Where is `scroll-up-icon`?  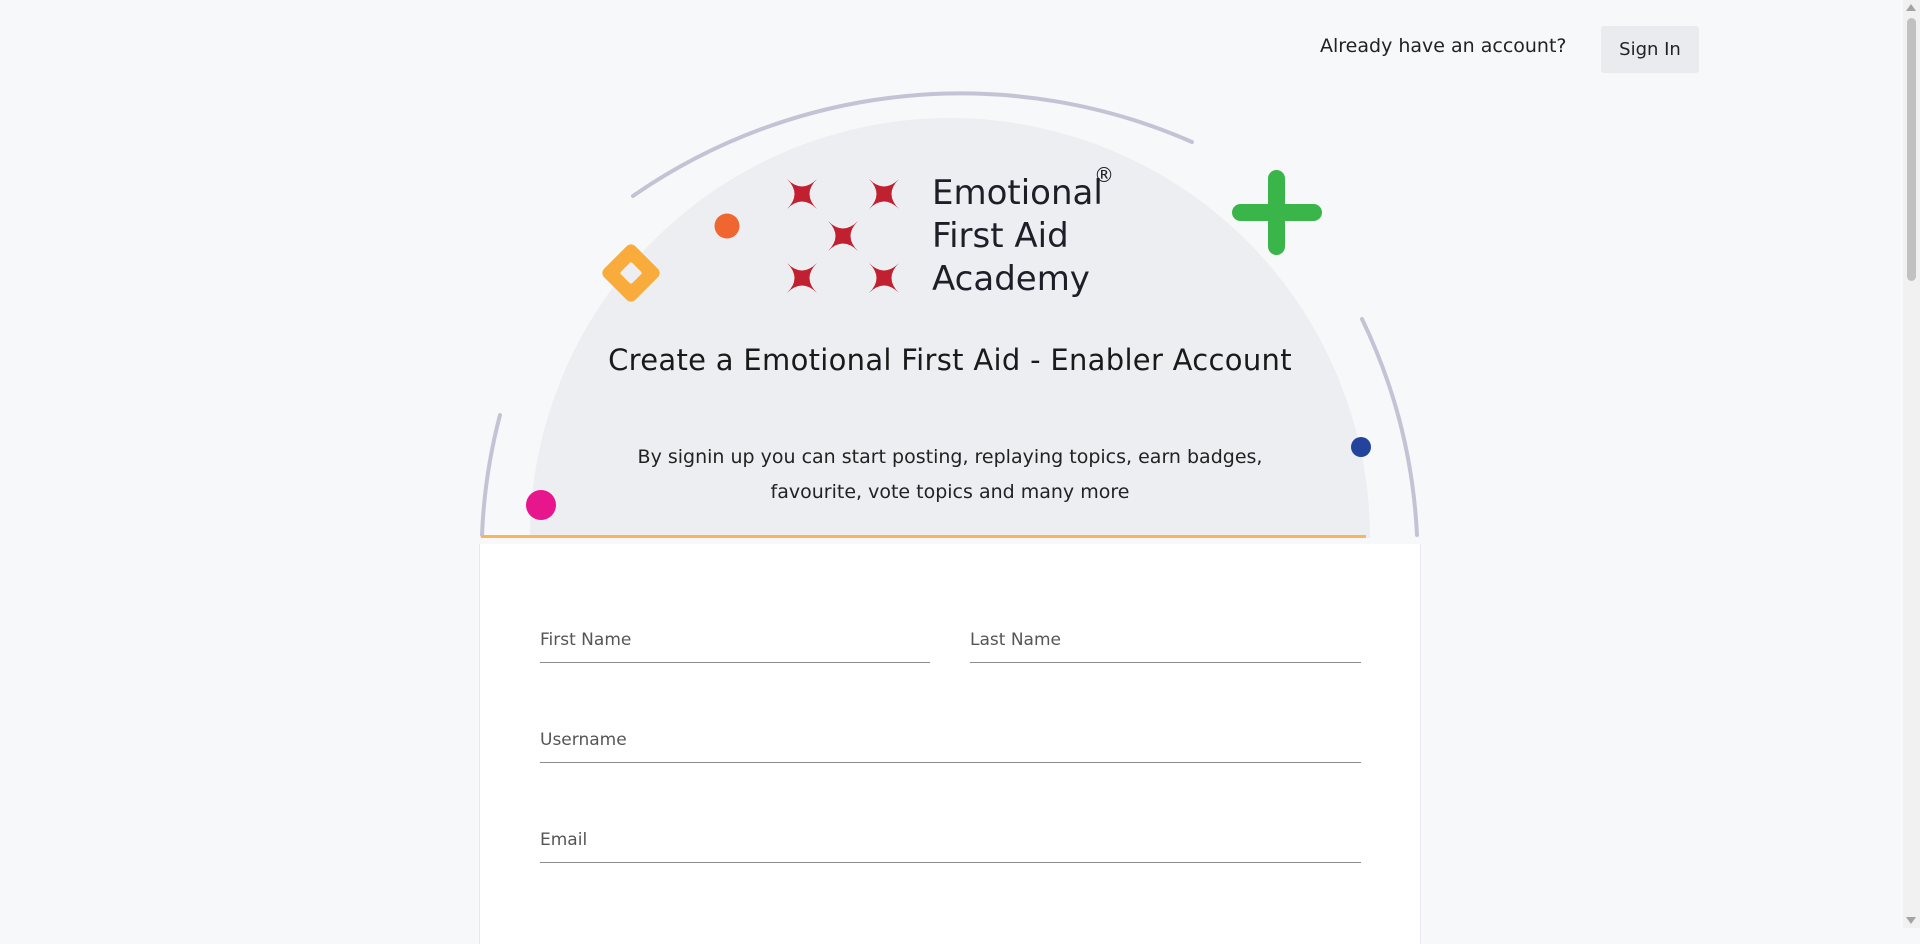 scroll-up-icon is located at coordinates (1911, 7).